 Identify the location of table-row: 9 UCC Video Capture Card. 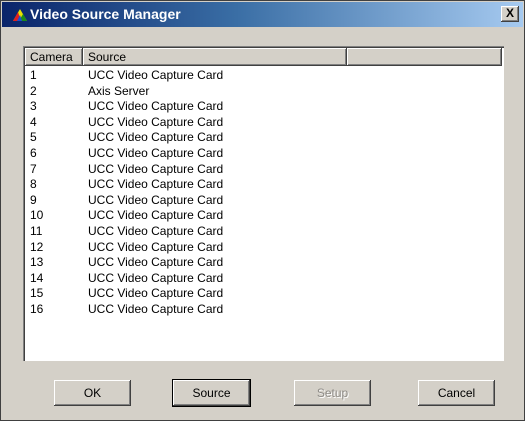
(263, 201).